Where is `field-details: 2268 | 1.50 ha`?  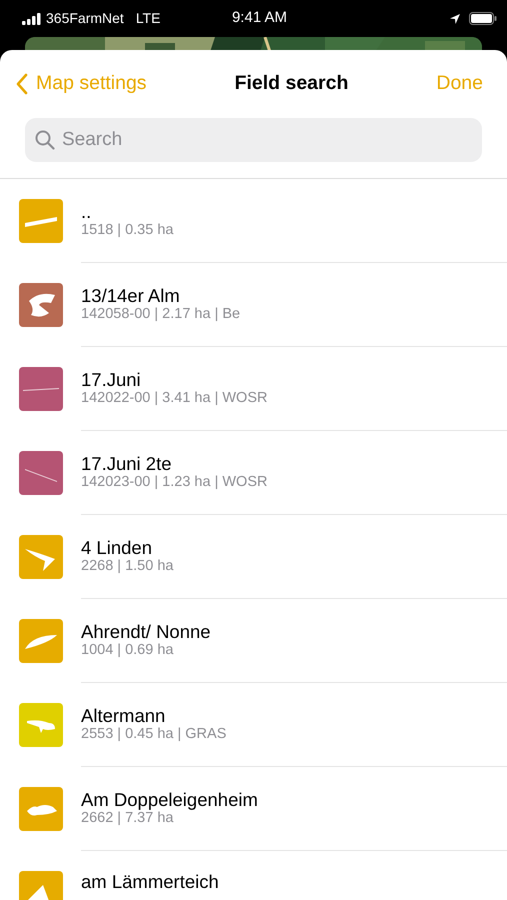
field-details: 2268 | 1.50 ha is located at coordinates (127, 567).